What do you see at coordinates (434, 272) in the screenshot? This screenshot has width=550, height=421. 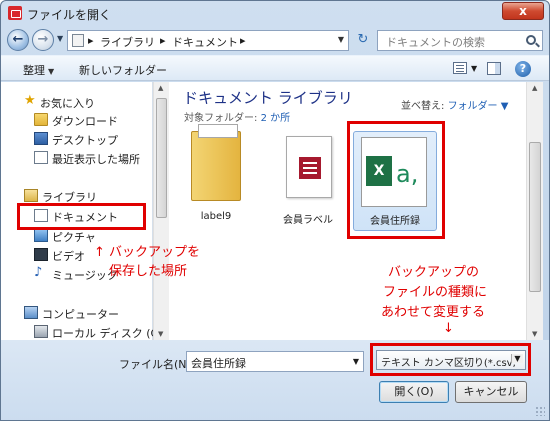 I see `annotation-file-type-line1: バックアップの` at bounding box center [434, 272].